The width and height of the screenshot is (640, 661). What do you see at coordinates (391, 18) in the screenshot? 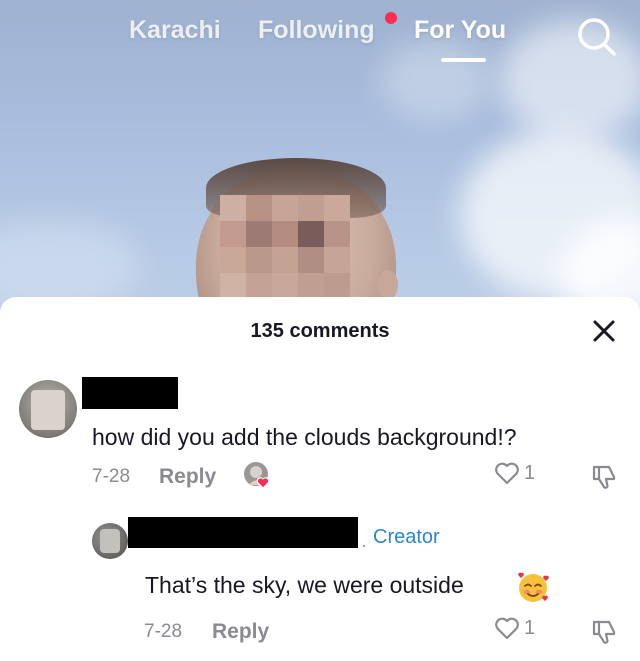
I see `notification-dot` at bounding box center [391, 18].